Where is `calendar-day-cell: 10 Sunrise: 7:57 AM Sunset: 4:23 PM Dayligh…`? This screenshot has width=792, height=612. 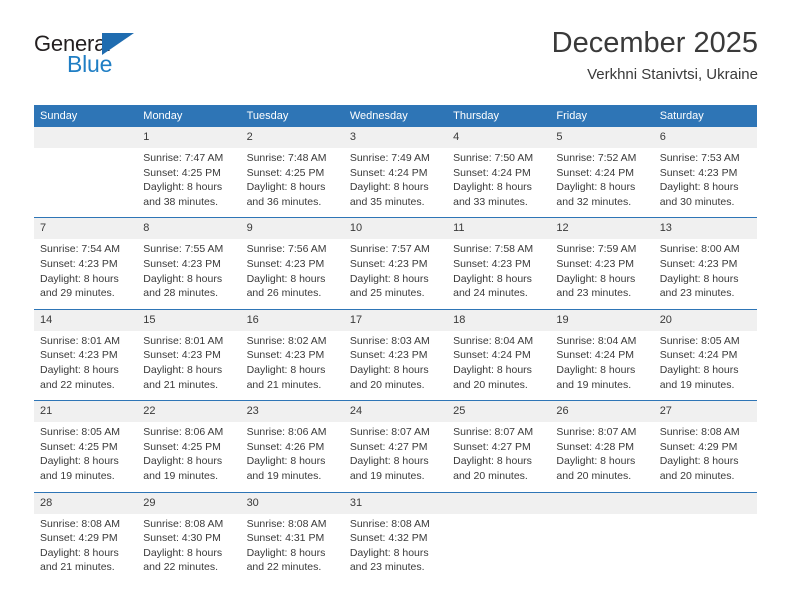
calendar-day-cell: 10 Sunrise: 7:57 AM Sunset: 4:23 PM Dayligh… is located at coordinates (395, 263).